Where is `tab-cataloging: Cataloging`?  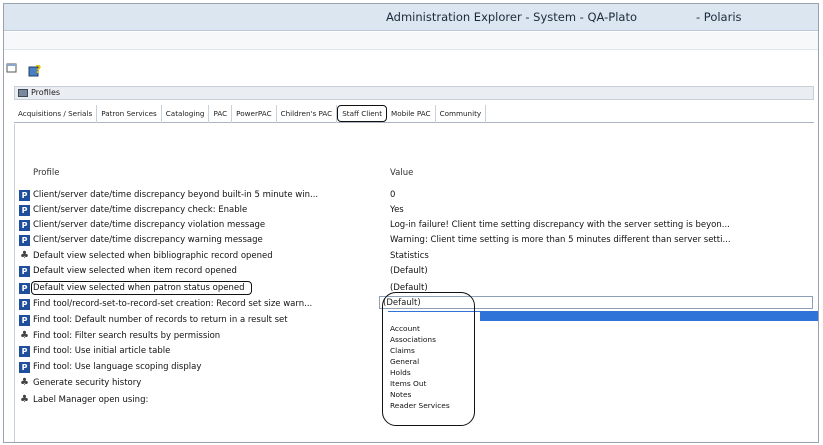
tab-cataloging: Cataloging is located at coordinates (186, 114).